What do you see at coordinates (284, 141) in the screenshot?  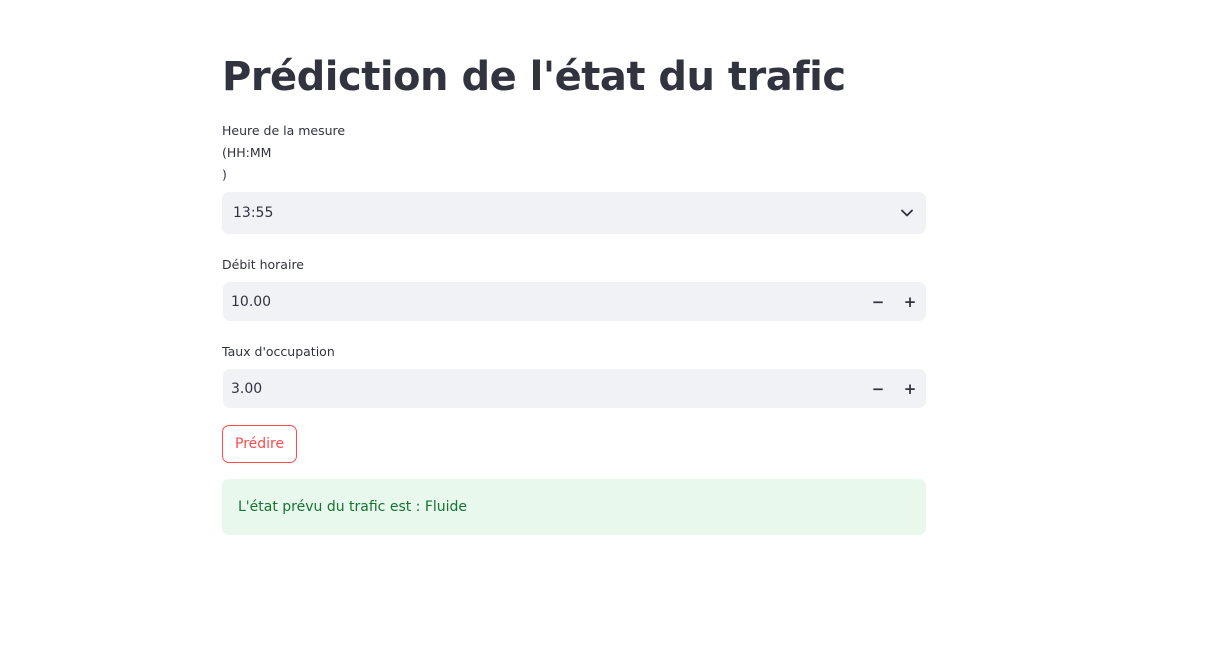 I see `time-select-label-line1: Heure de la mesure (HH:MM` at bounding box center [284, 141].